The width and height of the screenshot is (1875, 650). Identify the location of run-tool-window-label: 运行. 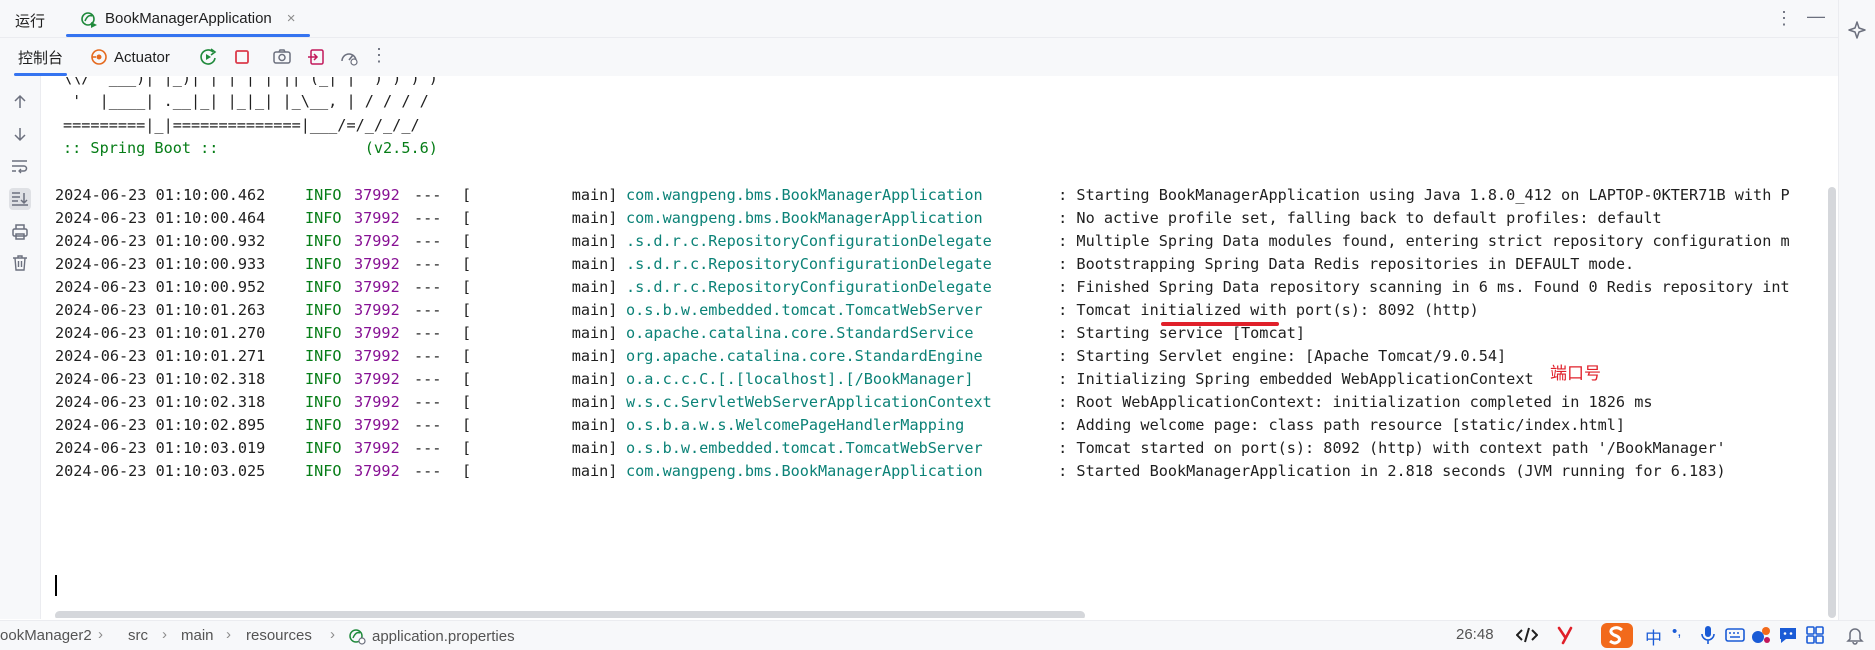
(30, 20).